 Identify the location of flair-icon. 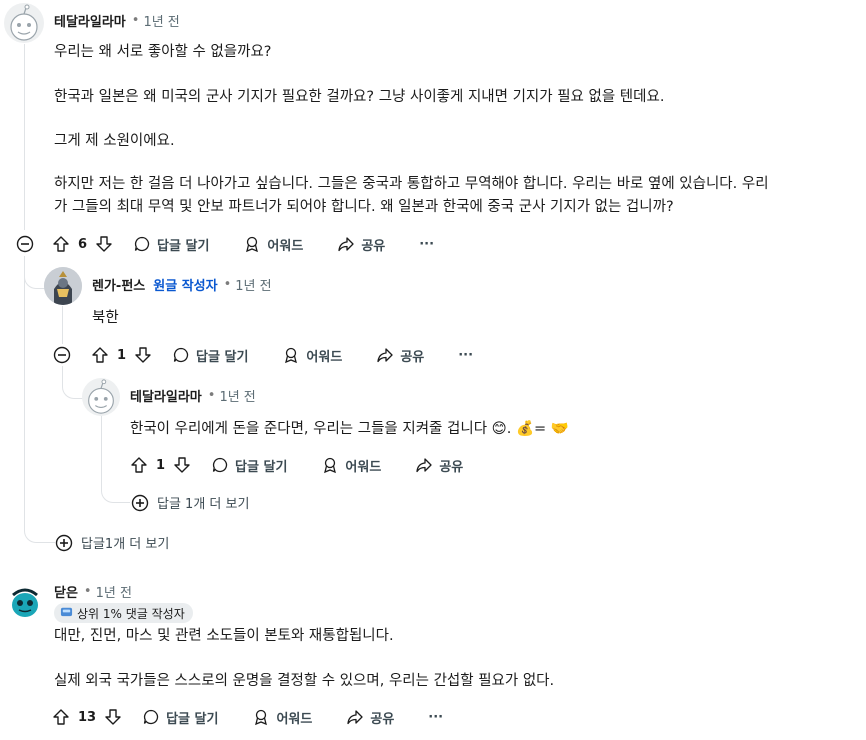
(66, 613).